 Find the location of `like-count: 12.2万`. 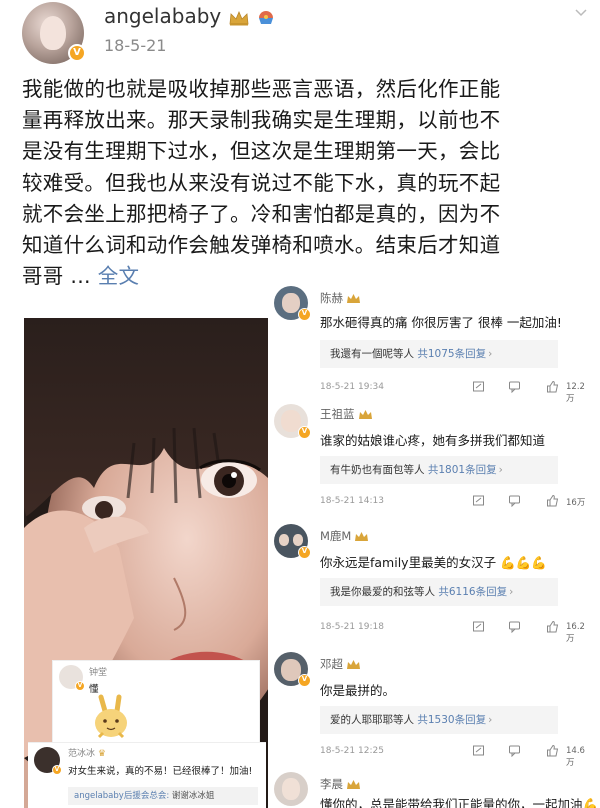

like-count: 12.2万 is located at coordinates (575, 393).